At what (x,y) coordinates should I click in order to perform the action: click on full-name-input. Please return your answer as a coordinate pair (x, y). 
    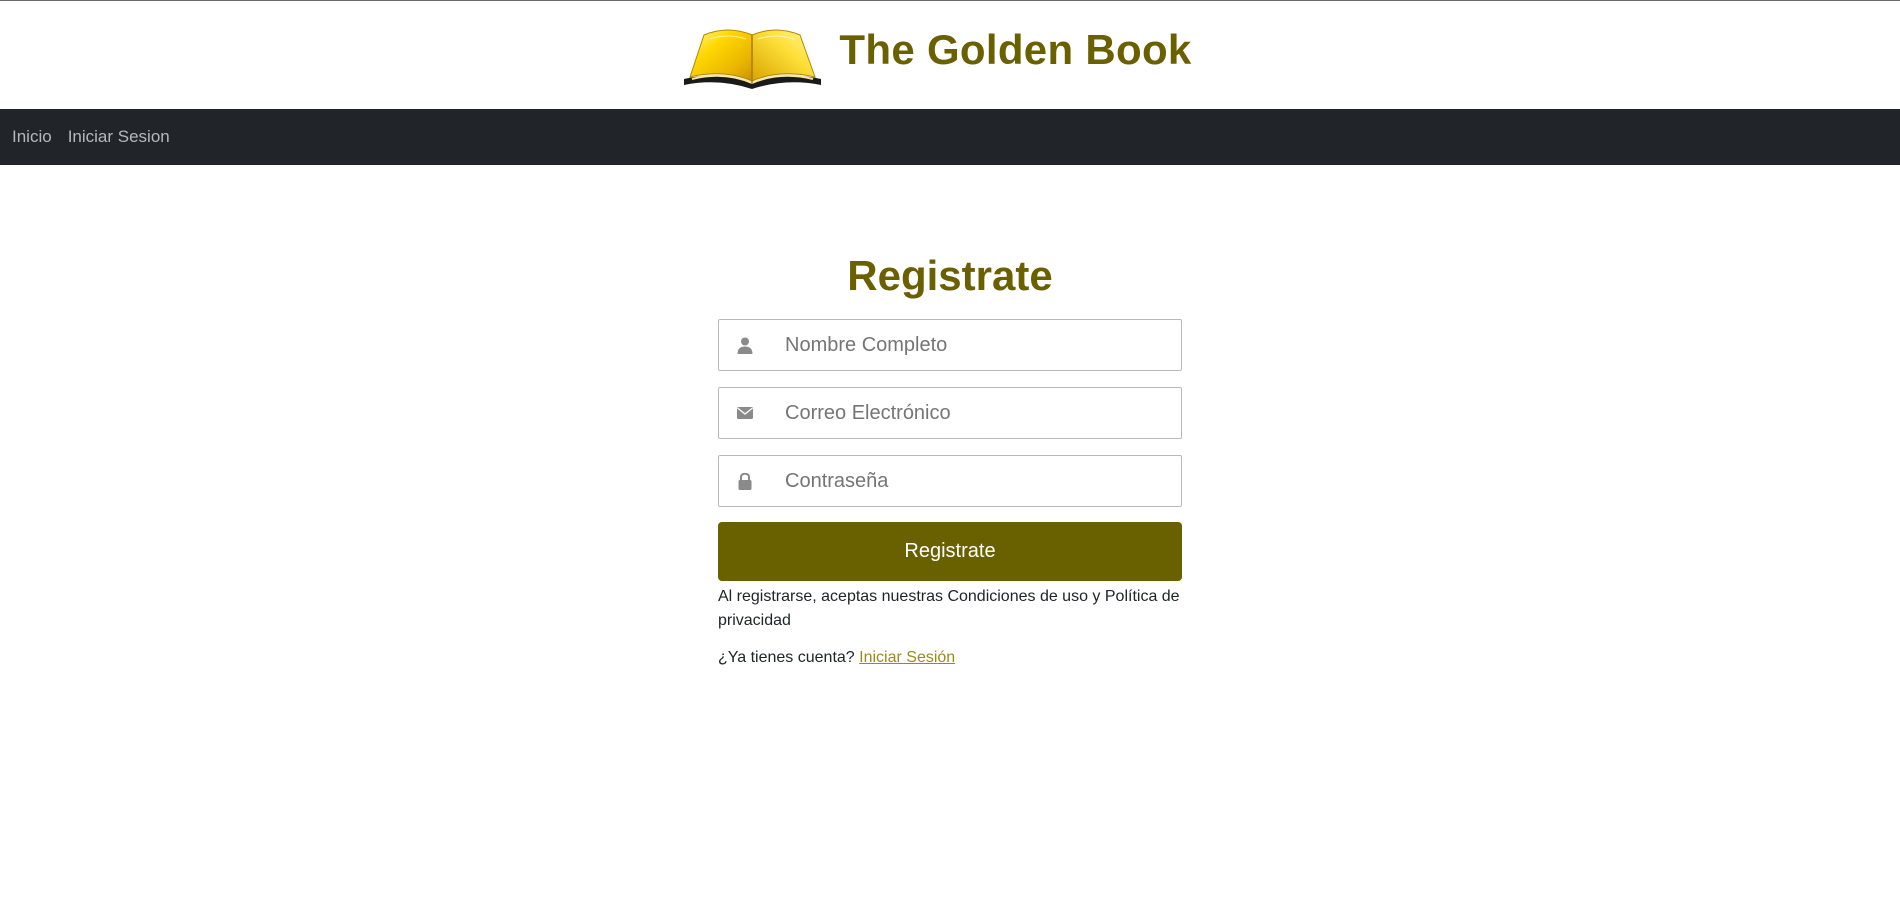
    Looking at the image, I should click on (976, 345).